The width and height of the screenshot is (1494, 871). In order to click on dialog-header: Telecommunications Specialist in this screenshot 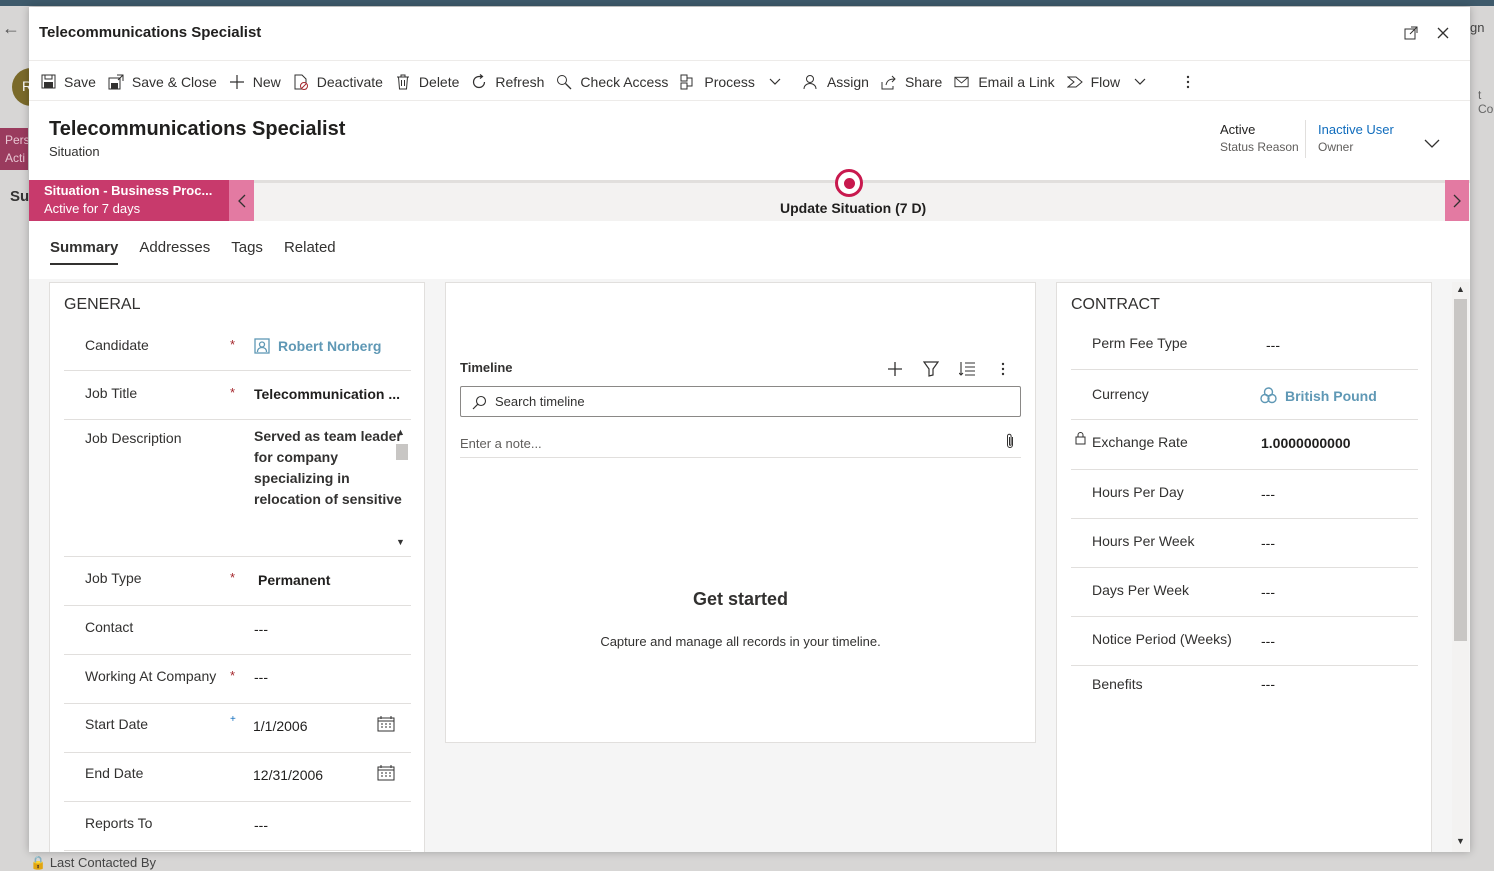, I will do `click(749, 34)`.